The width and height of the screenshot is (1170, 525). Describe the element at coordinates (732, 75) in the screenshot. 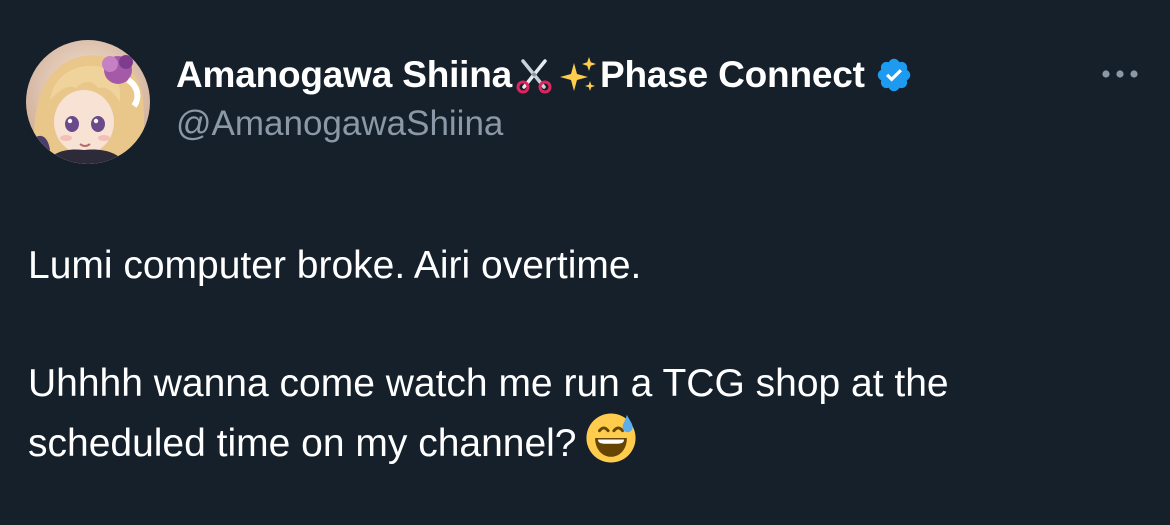

I see `author-name-suffix: Phase Connect` at that location.